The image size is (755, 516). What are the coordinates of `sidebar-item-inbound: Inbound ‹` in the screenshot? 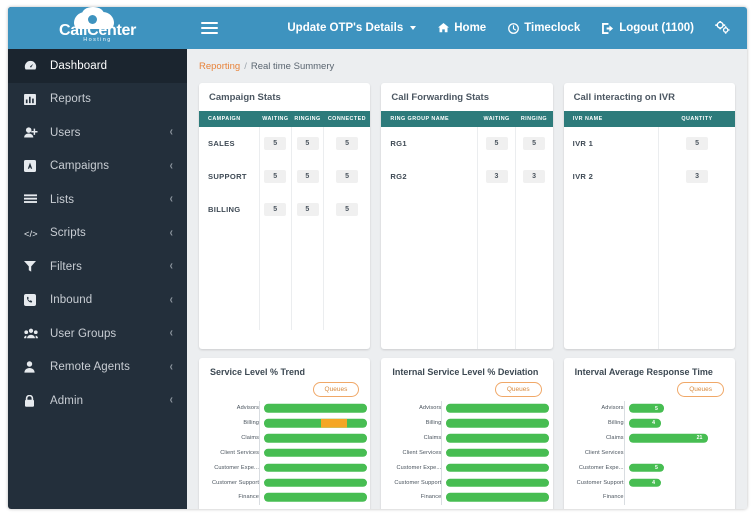 It's located at (97, 301).